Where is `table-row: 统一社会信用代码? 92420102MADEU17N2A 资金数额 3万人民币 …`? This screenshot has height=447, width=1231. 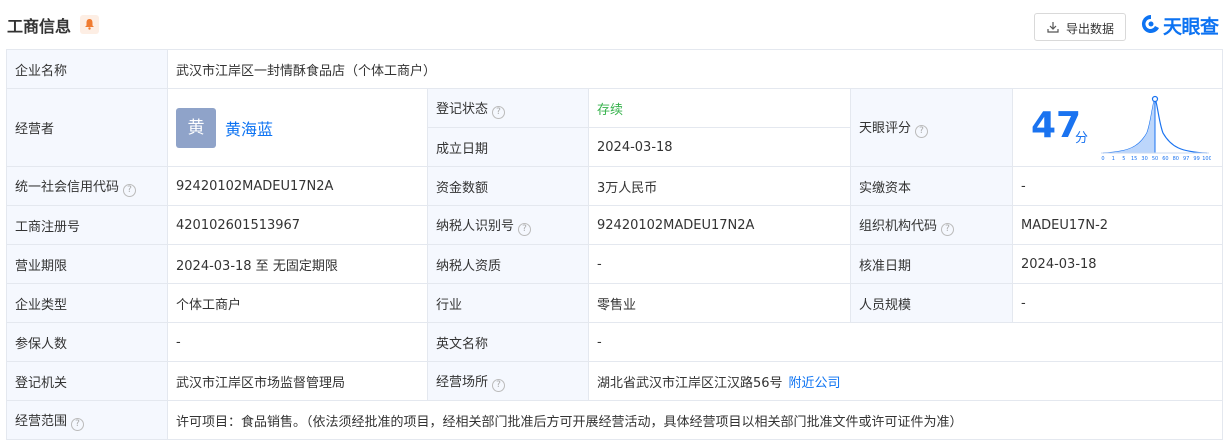
table-row: 统一社会信用代码? 92420102MADEU17N2A 资金数额 3万人民币 … is located at coordinates (615, 186).